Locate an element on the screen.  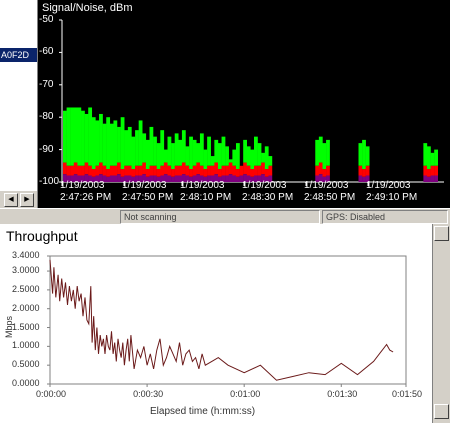
selected-device-label: A0F2D is located at coordinates (18, 55).